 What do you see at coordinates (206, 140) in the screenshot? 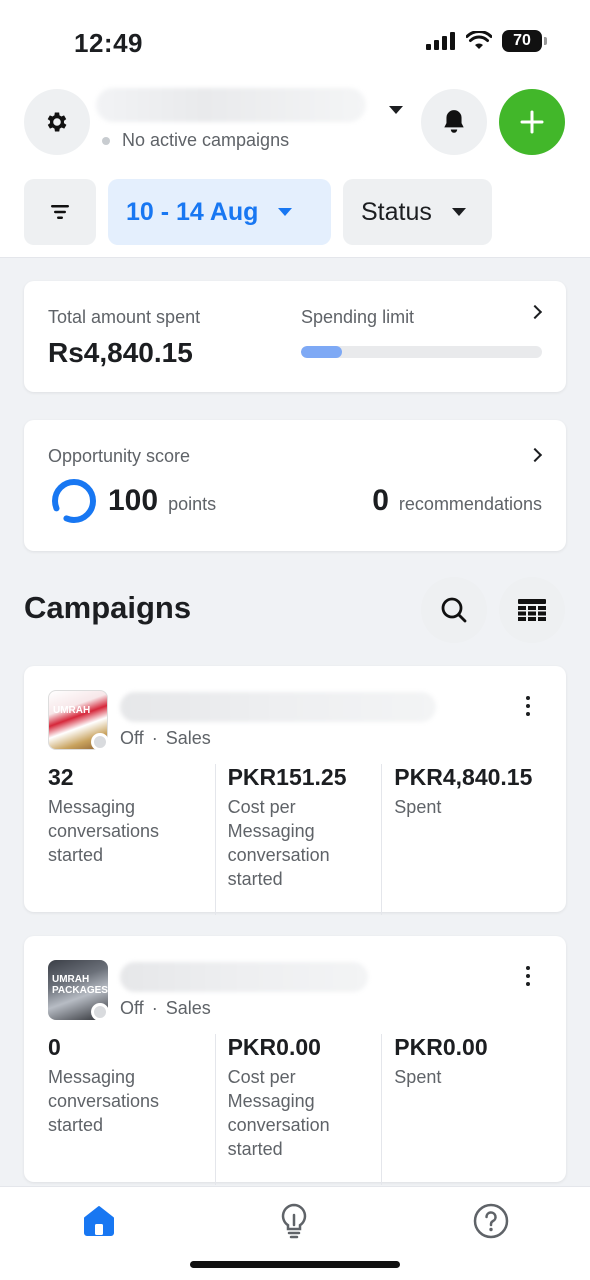
I see `account-status-text: No active campaigns` at bounding box center [206, 140].